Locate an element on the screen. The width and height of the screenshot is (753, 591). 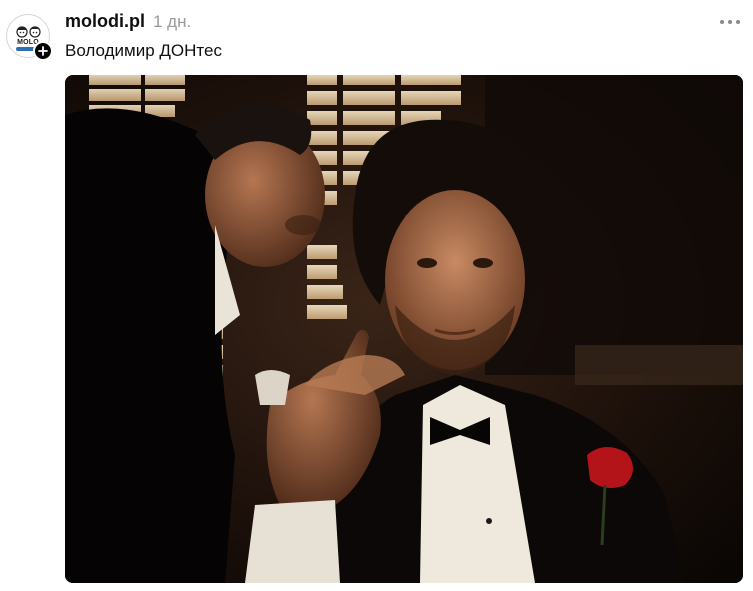
follow-button is located at coordinates (43, 51).